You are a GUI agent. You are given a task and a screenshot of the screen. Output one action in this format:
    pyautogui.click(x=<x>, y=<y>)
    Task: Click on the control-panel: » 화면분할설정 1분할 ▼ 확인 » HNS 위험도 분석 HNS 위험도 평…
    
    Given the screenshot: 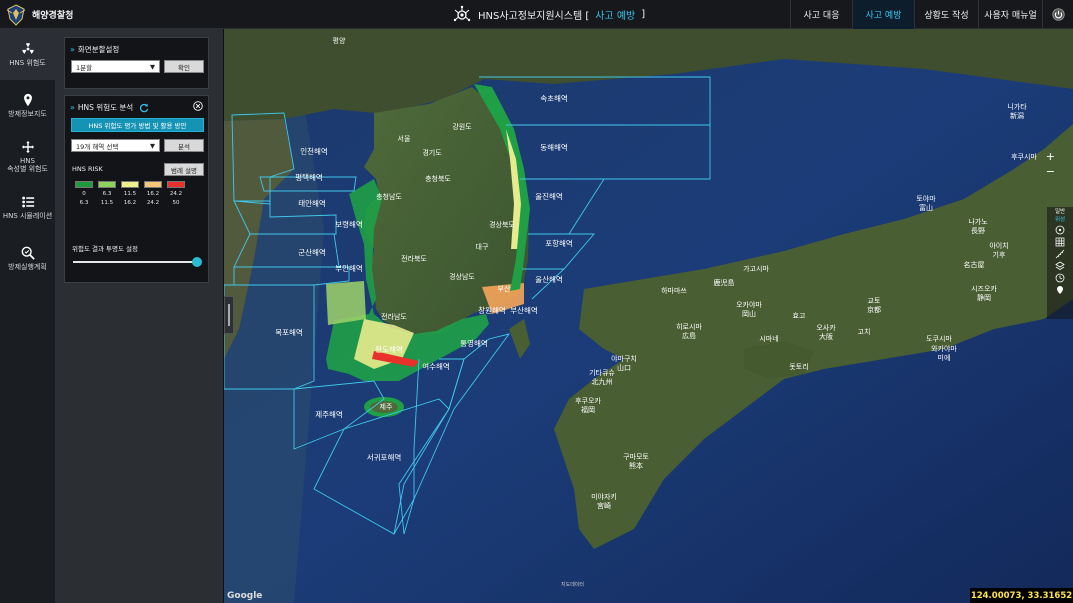 What is the action you would take?
    pyautogui.click(x=140, y=316)
    